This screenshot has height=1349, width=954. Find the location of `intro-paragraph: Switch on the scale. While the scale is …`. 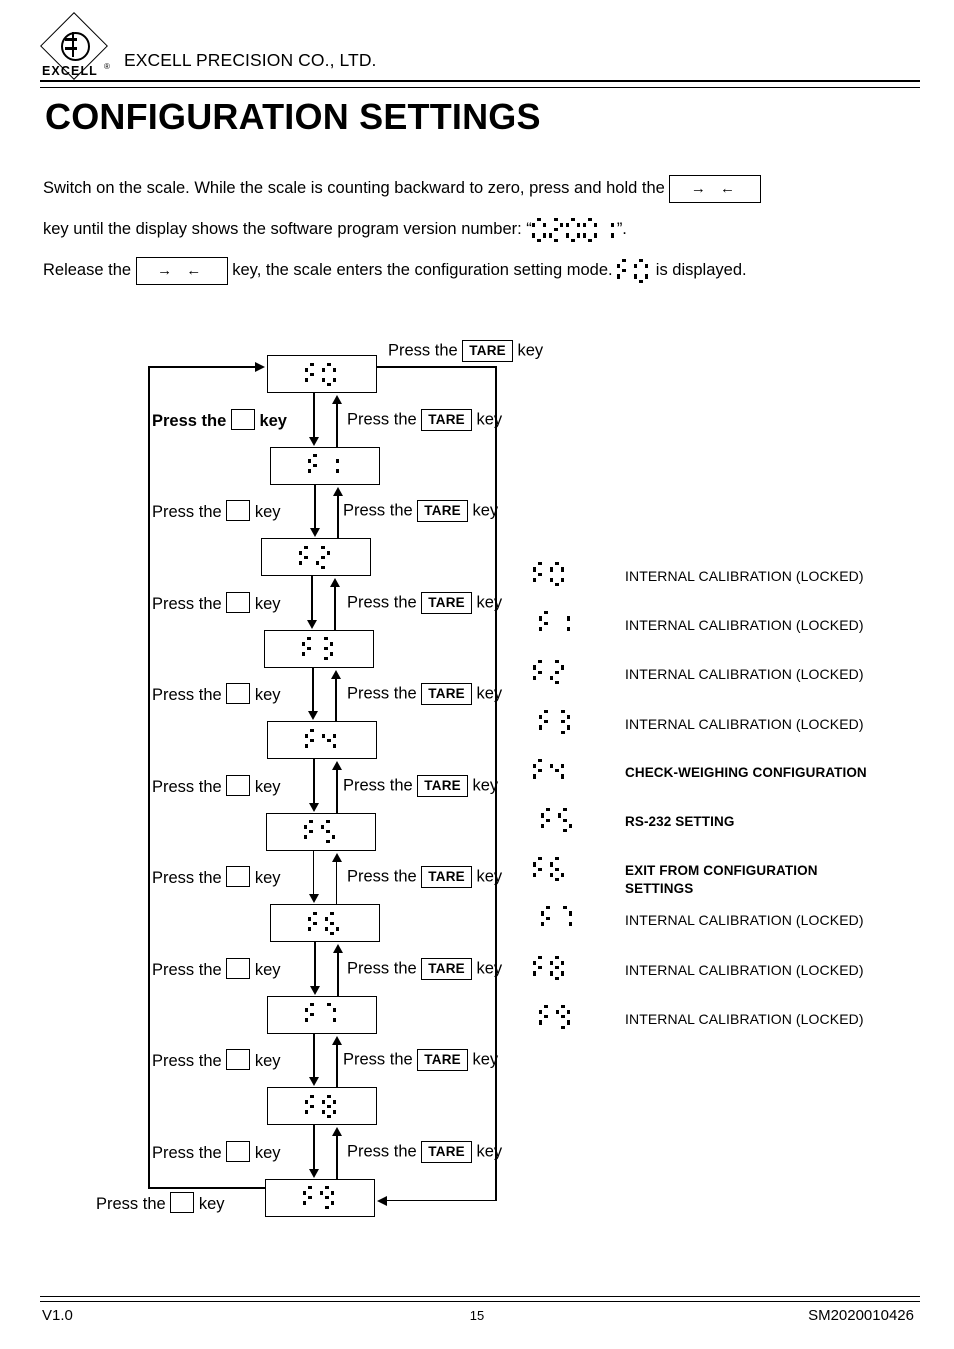

intro-paragraph: Switch on the scale. While the scale is … is located at coordinates (483, 229).